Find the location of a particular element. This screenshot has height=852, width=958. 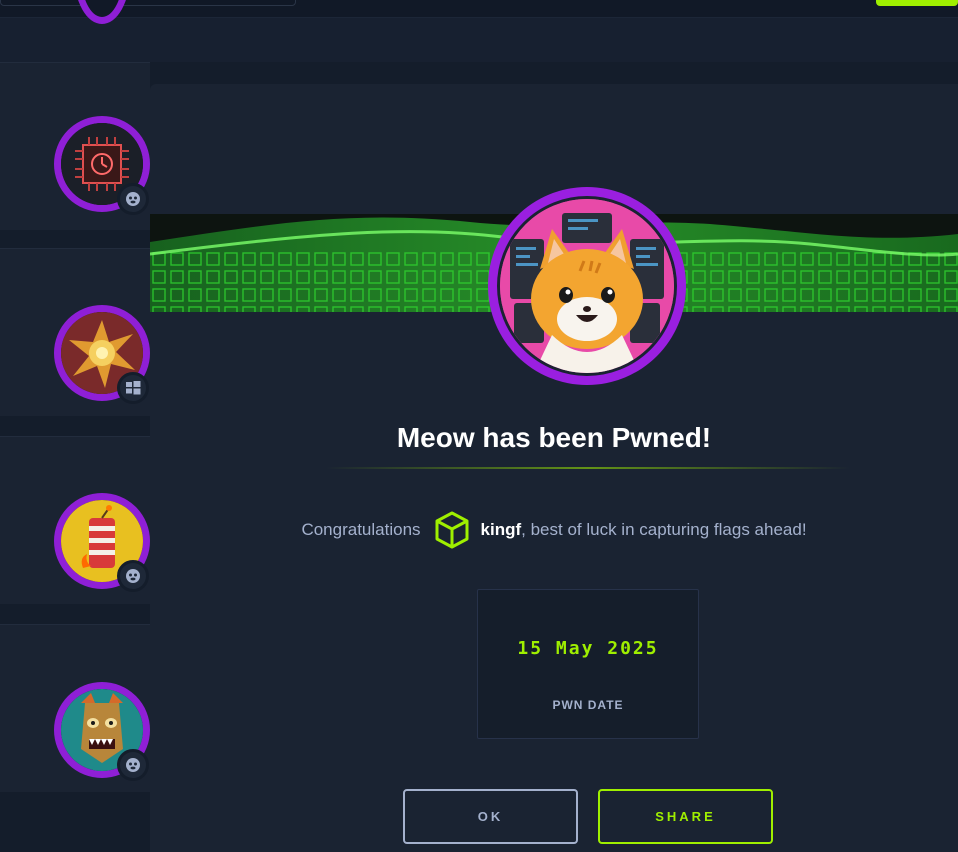

pwn-date-label: PWN DATE is located at coordinates (588, 705).